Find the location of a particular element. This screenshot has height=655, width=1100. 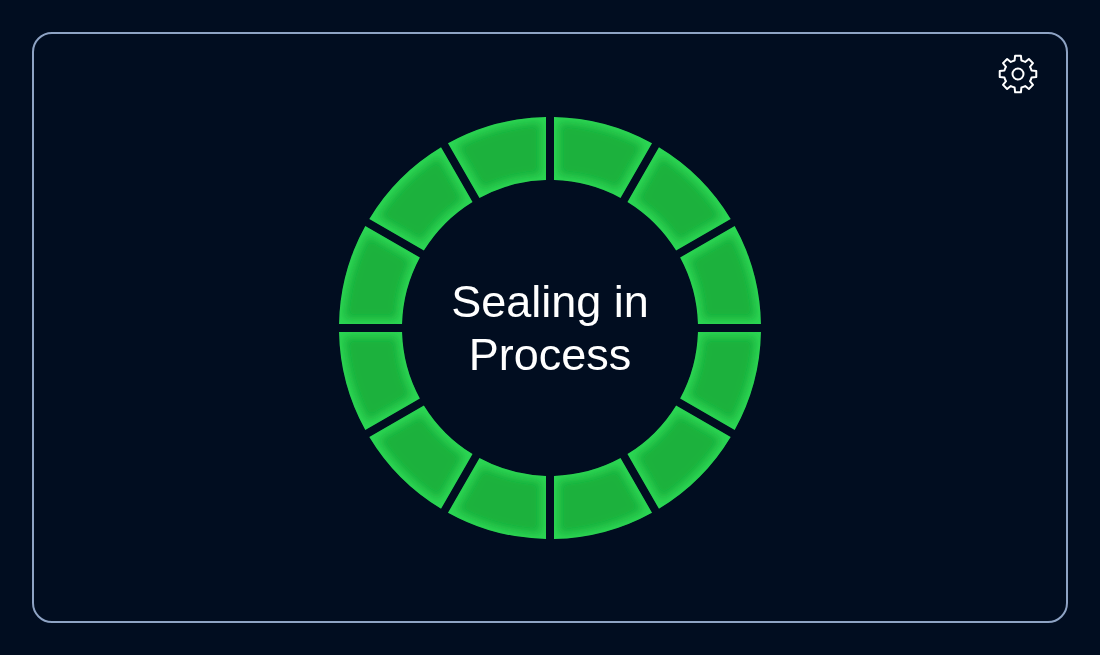

settings-button is located at coordinates (1018, 74).